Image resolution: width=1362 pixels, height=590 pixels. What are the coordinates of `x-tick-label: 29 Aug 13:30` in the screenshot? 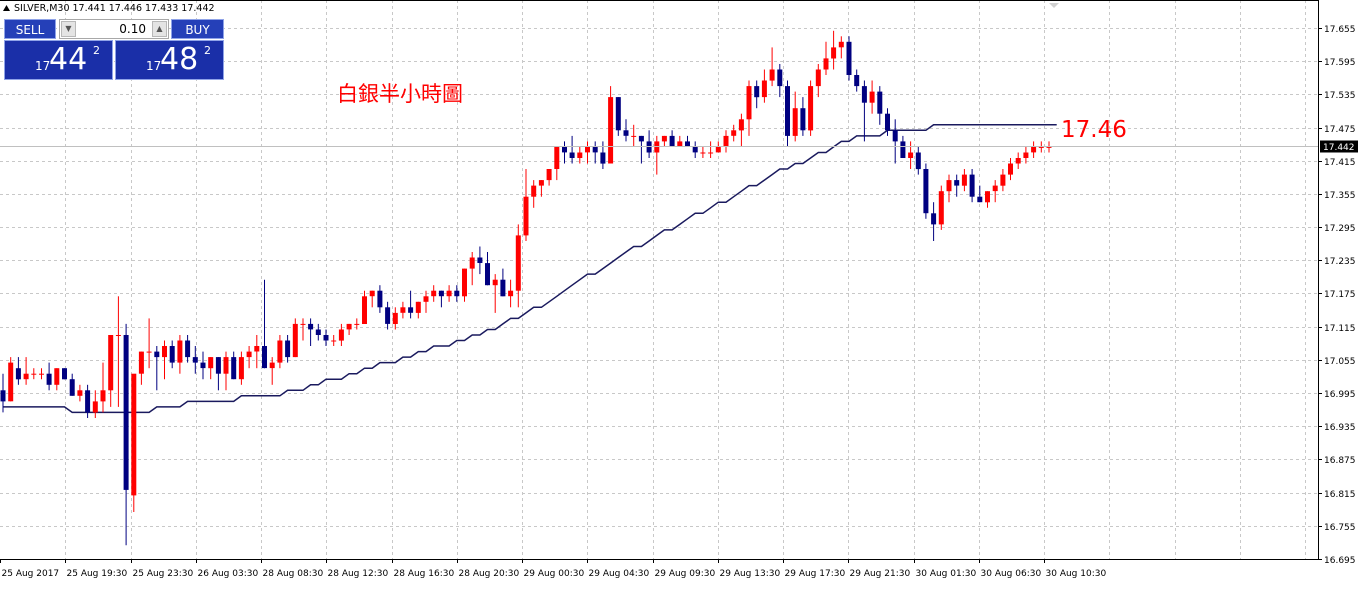 It's located at (750, 574).